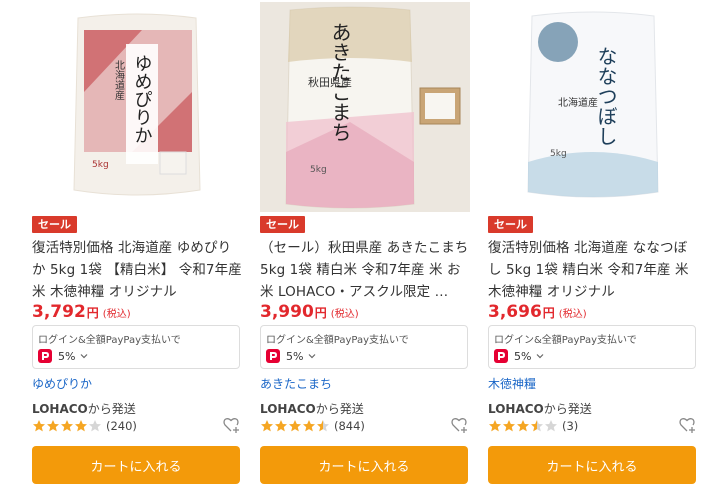  Describe the element at coordinates (349, 426) in the screenshot. I see `review-count: (844)` at that location.